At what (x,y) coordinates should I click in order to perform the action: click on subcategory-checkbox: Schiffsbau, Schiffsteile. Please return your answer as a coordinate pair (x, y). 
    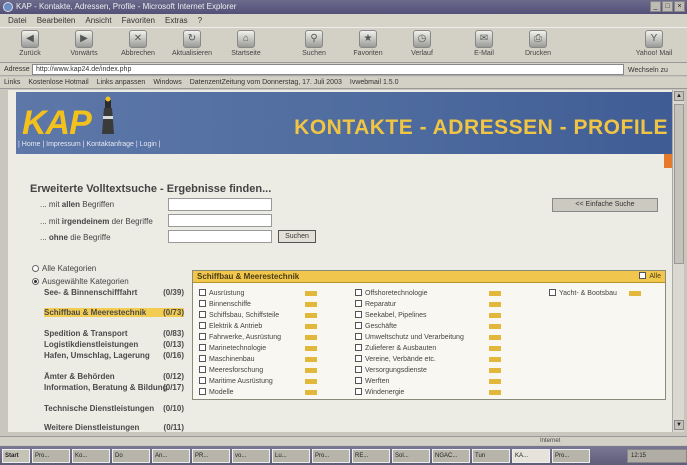
    Looking at the image, I should click on (239, 315).